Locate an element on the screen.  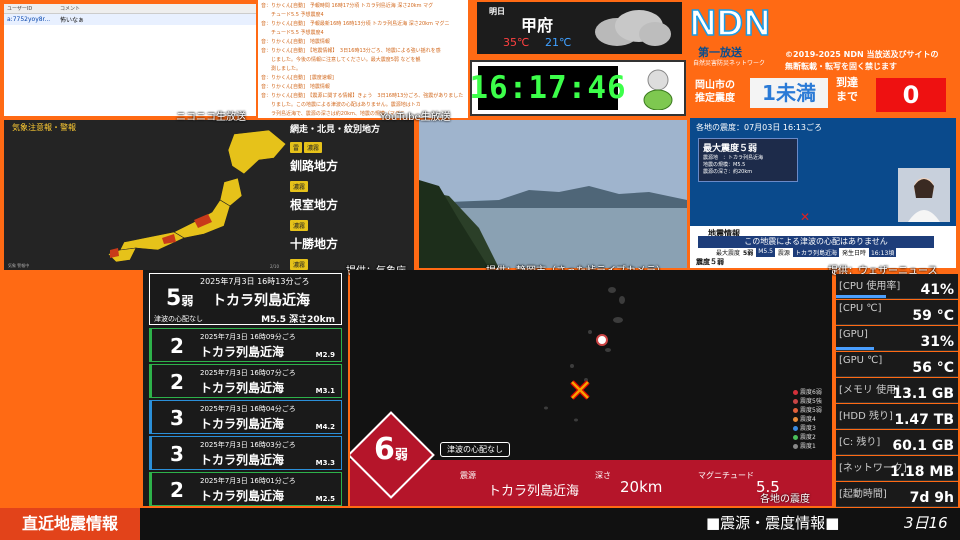
legend-label: 震度5強 is located at coordinates (811, 401).